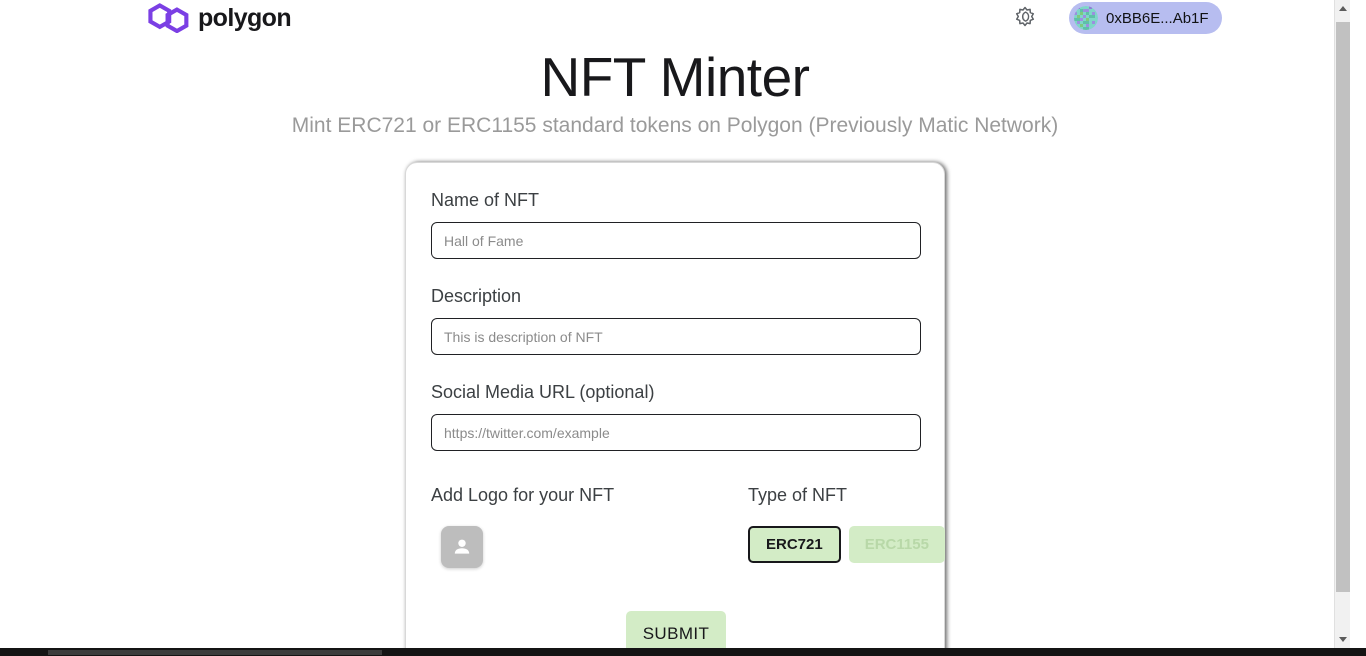  What do you see at coordinates (1025, 18) in the screenshot?
I see `brightness-moon-icon` at bounding box center [1025, 18].